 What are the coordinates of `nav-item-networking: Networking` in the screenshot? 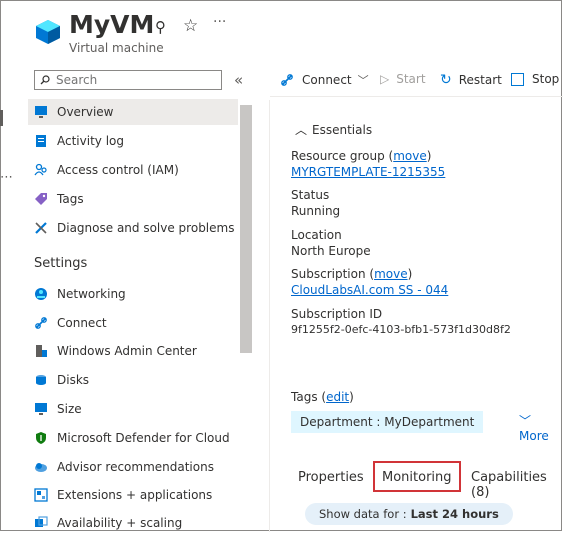 It's located at (133, 294).